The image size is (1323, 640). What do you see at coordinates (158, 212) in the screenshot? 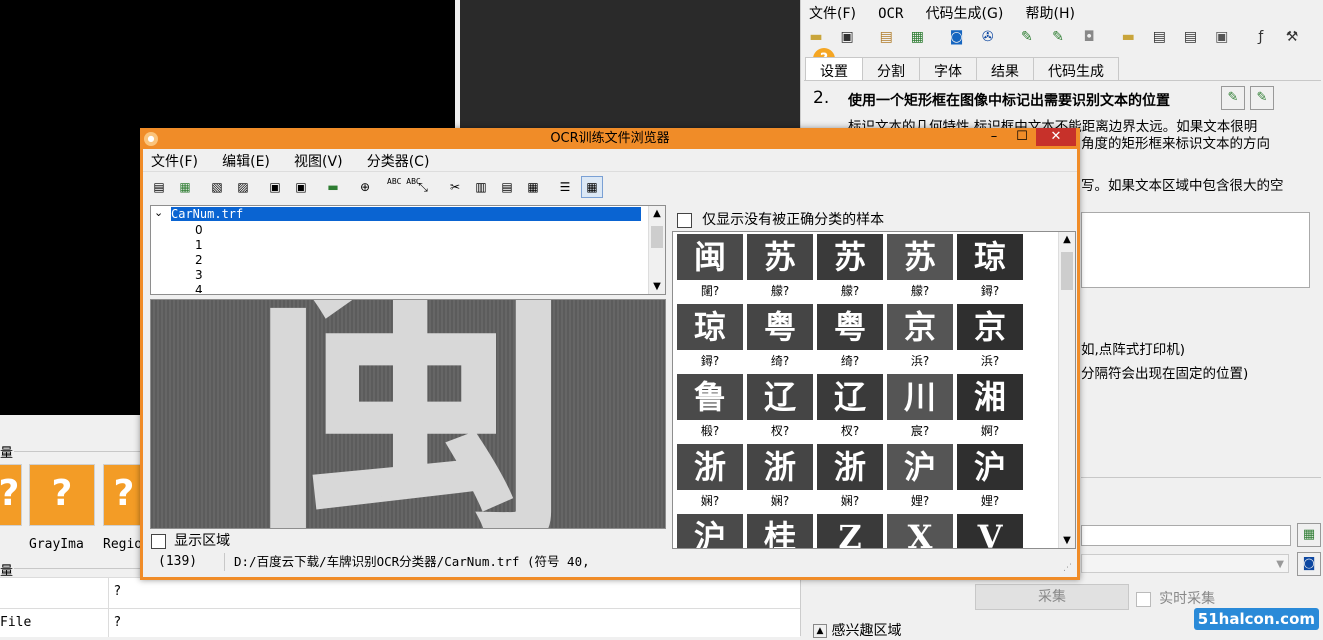
I see `collapse-chevron-icon: ⌄` at bounding box center [158, 212].